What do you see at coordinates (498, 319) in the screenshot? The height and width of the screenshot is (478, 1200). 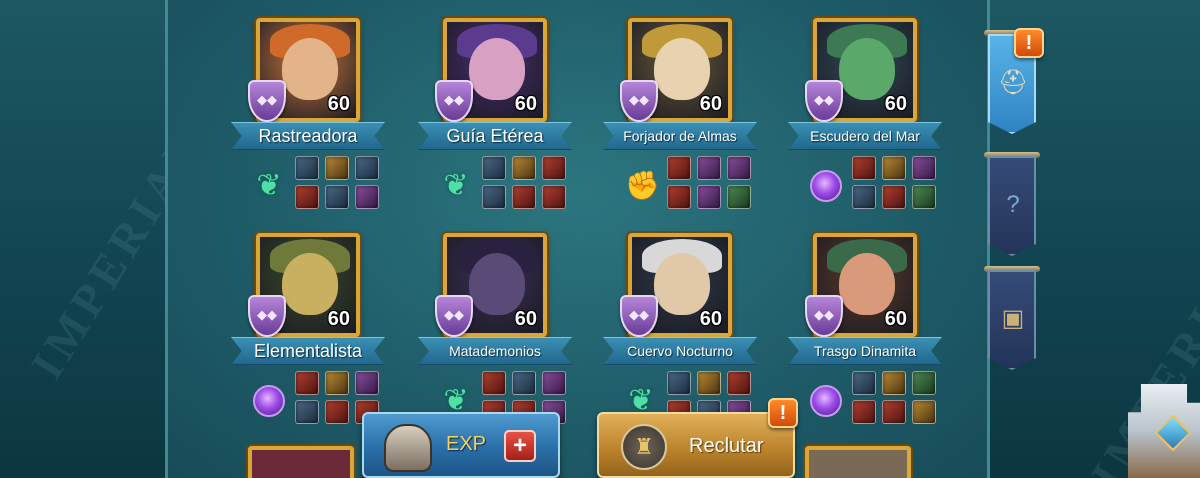 I see `hero-card: 60 ◆◆ Matademonios ❦` at bounding box center [498, 319].